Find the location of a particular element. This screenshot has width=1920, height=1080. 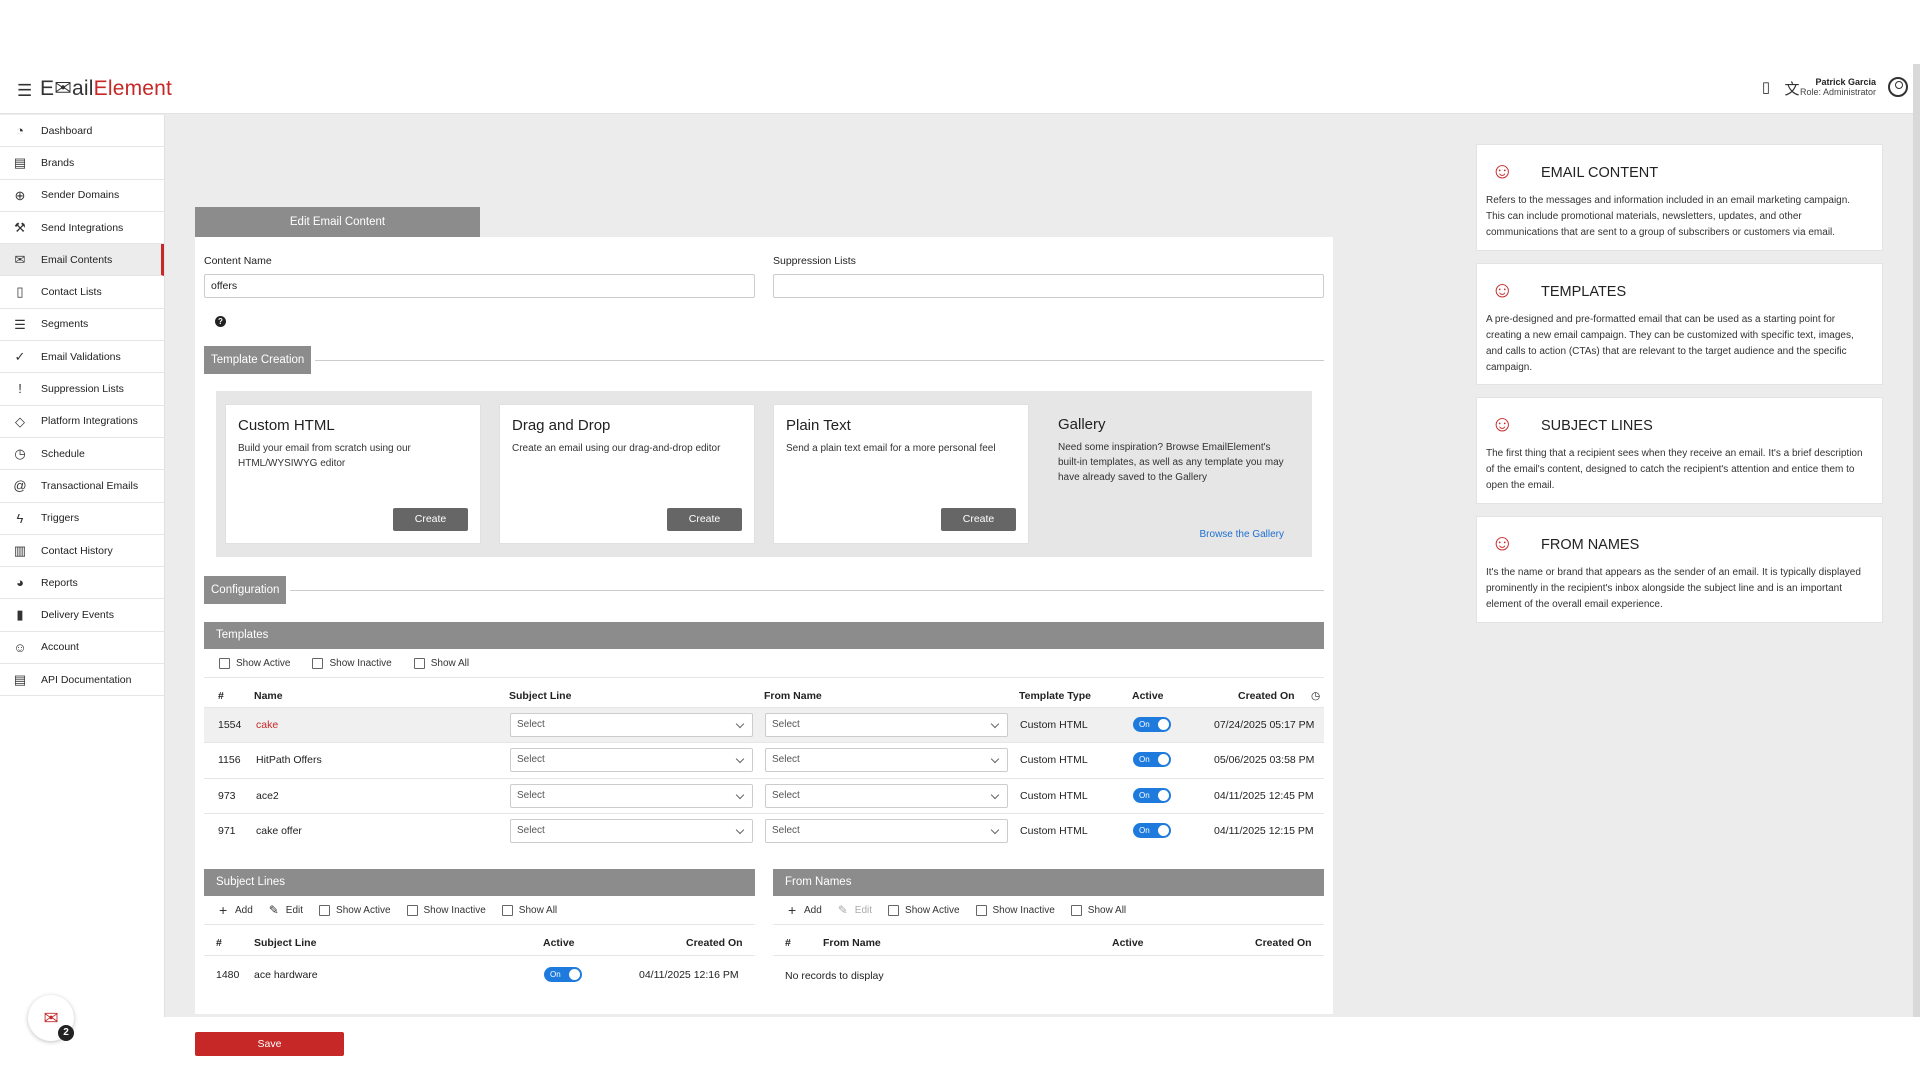

edit-subject-button: ✎ Edit is located at coordinates (286, 910).